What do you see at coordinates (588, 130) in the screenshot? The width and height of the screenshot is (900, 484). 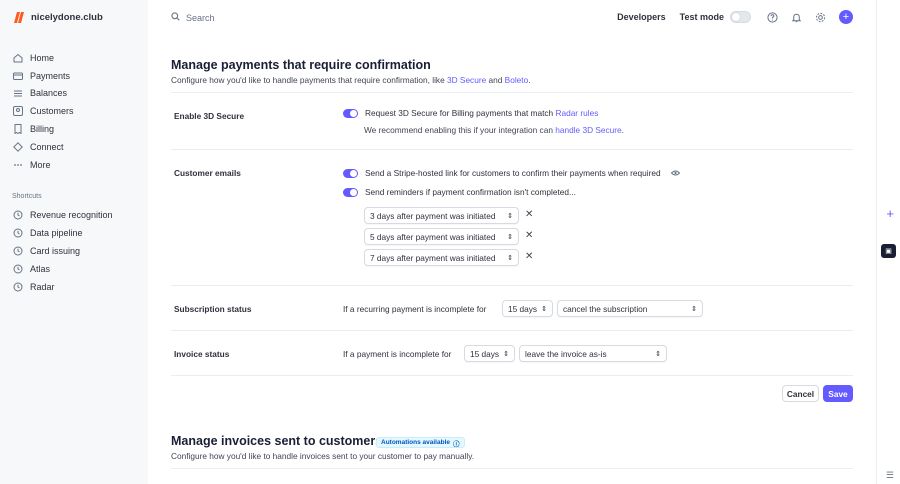 I see `handle-3ds-link: handle 3D Secure` at bounding box center [588, 130].